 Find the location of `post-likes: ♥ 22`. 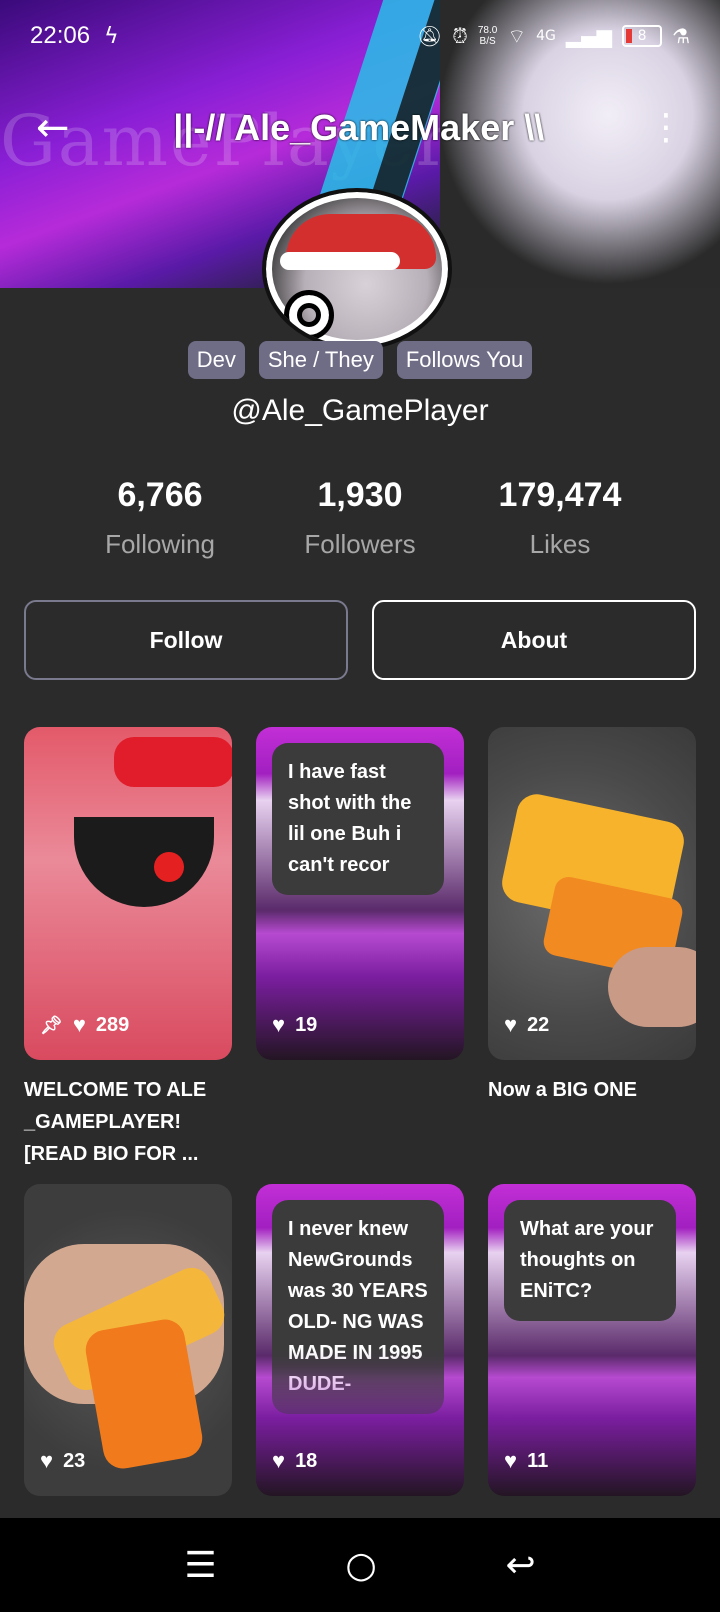

post-likes: ♥ 22 is located at coordinates (526, 1025).